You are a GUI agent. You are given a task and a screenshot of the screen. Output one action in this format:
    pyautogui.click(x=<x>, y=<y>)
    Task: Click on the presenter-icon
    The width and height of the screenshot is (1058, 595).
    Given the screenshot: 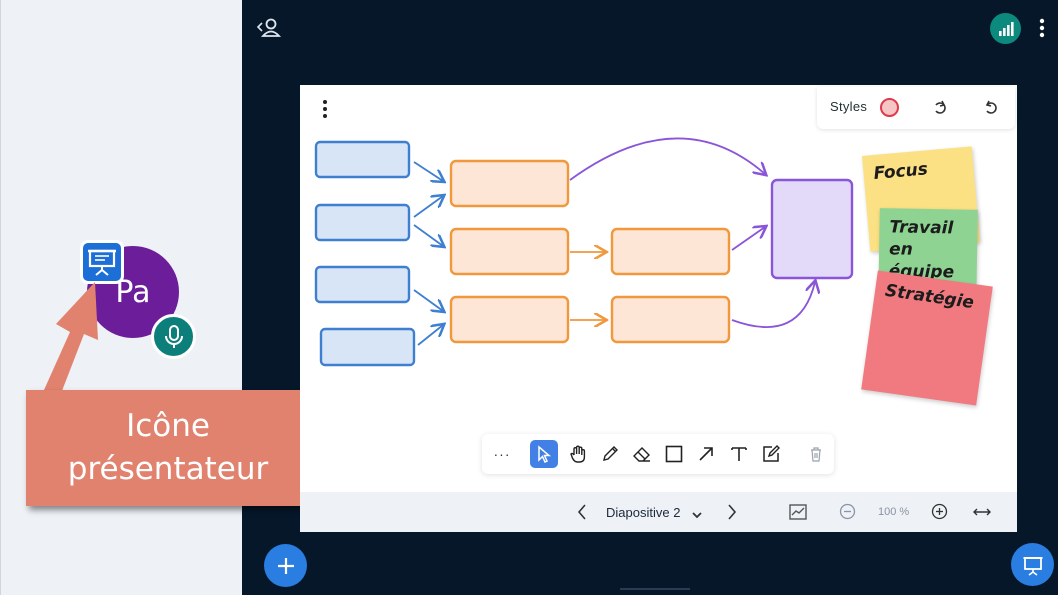 What is the action you would take?
    pyautogui.click(x=102, y=262)
    